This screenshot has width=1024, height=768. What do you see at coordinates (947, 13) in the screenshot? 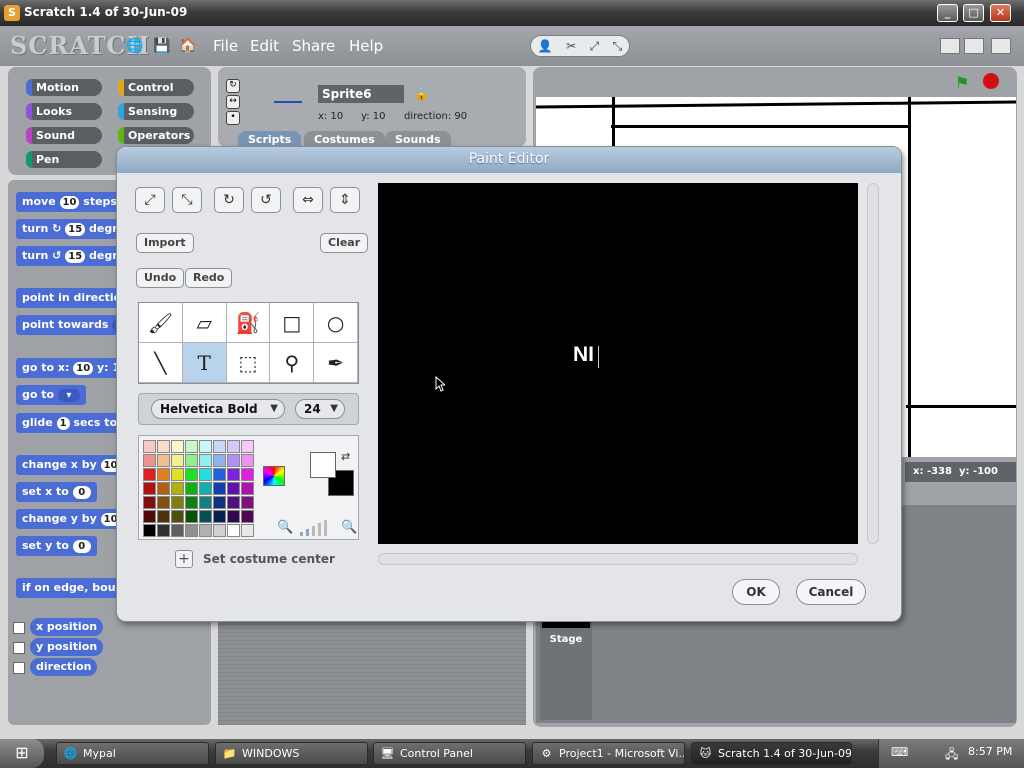
I see `minimize-button: _` at bounding box center [947, 13].